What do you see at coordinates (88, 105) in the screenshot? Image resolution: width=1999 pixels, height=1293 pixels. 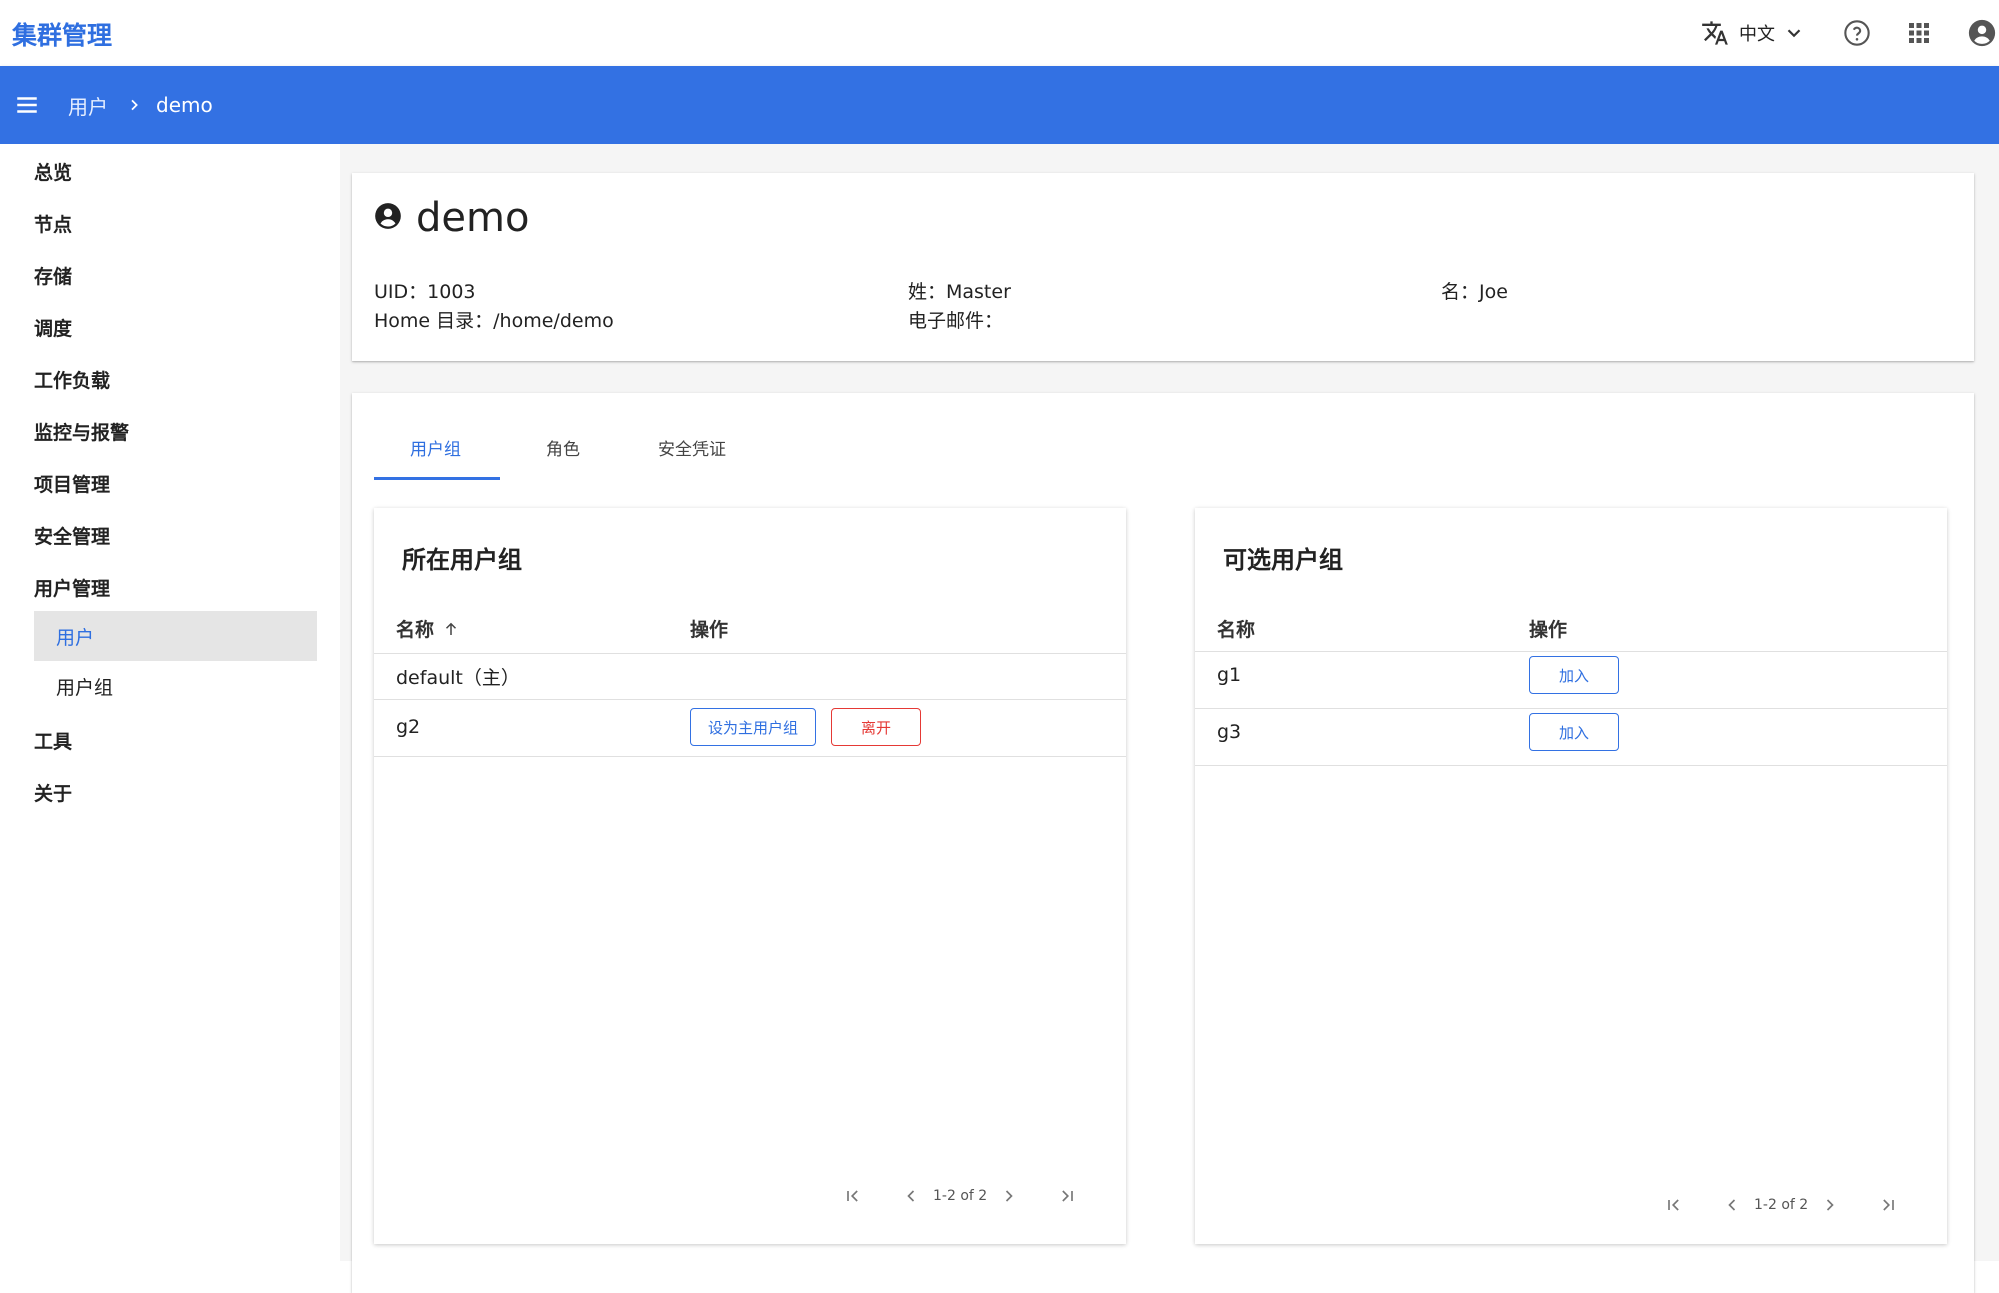 I see `breadcrumb-parent: 用户` at bounding box center [88, 105].